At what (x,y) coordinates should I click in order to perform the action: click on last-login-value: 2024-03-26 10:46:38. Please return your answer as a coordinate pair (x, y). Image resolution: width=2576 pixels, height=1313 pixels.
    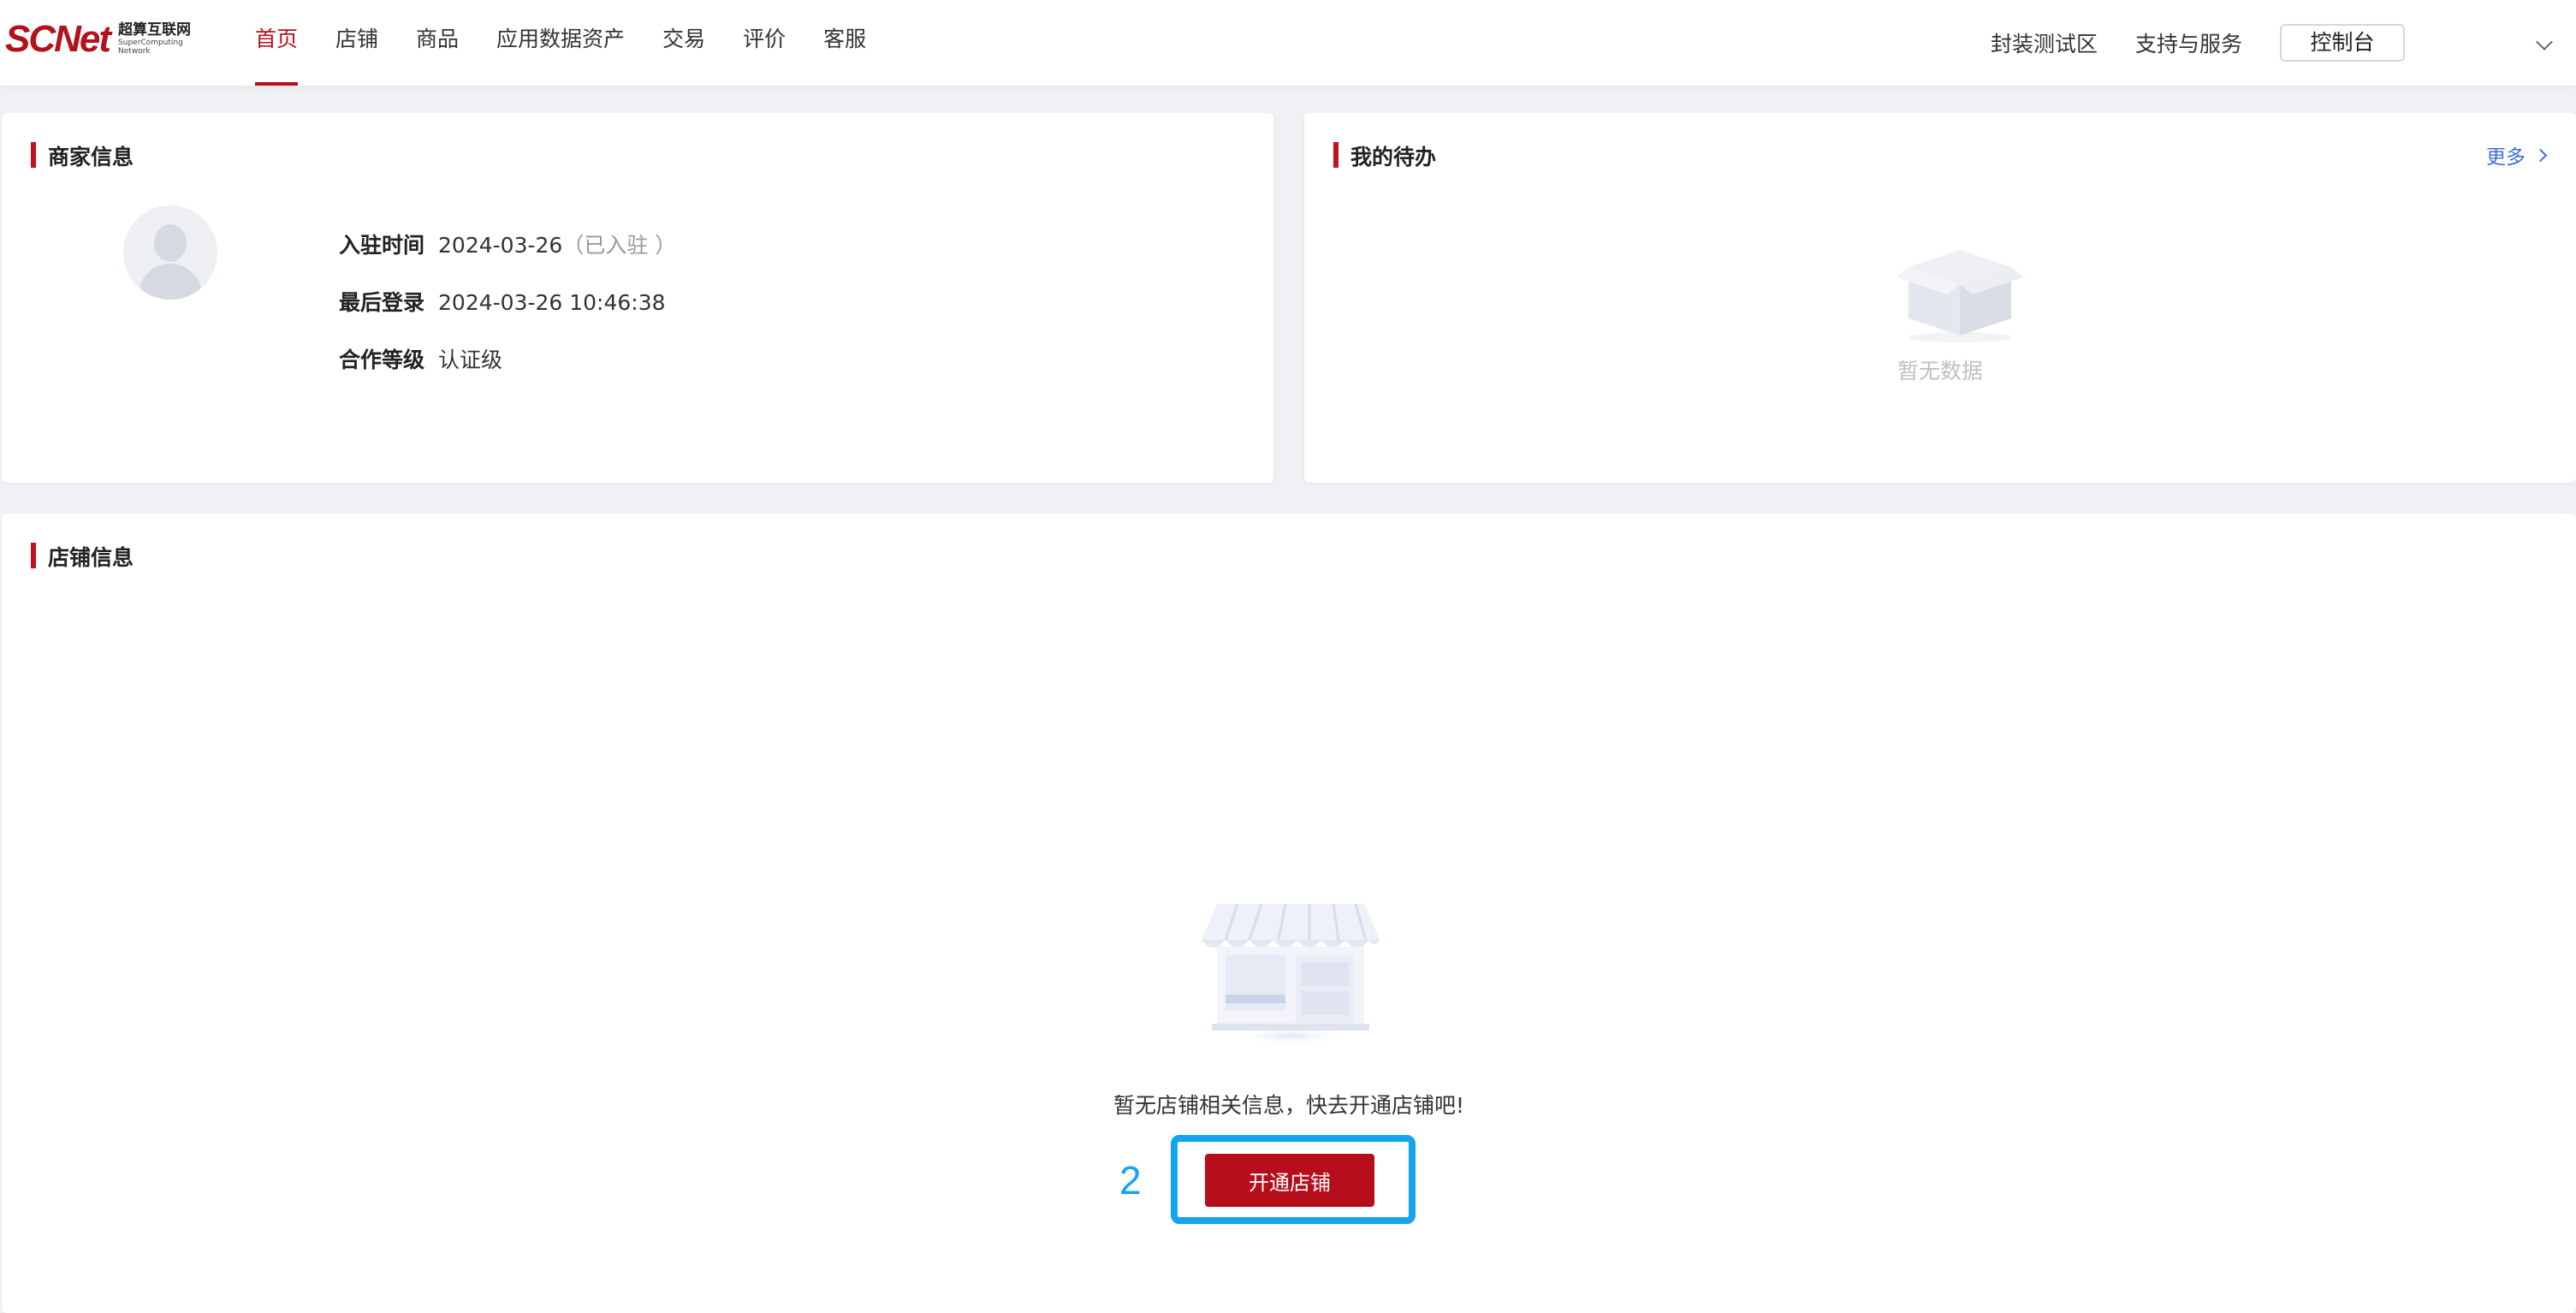
    Looking at the image, I should click on (552, 302).